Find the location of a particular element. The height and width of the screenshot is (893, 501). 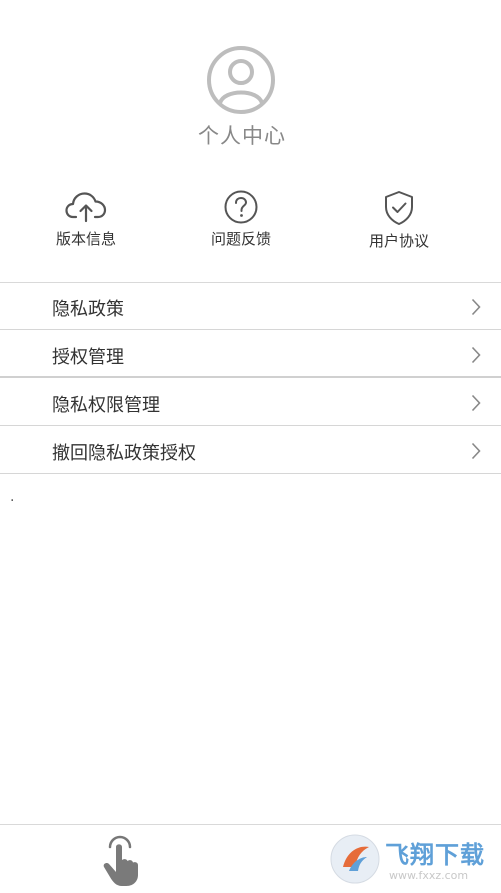

version-info-label: 版本信息 is located at coordinates (85, 239).